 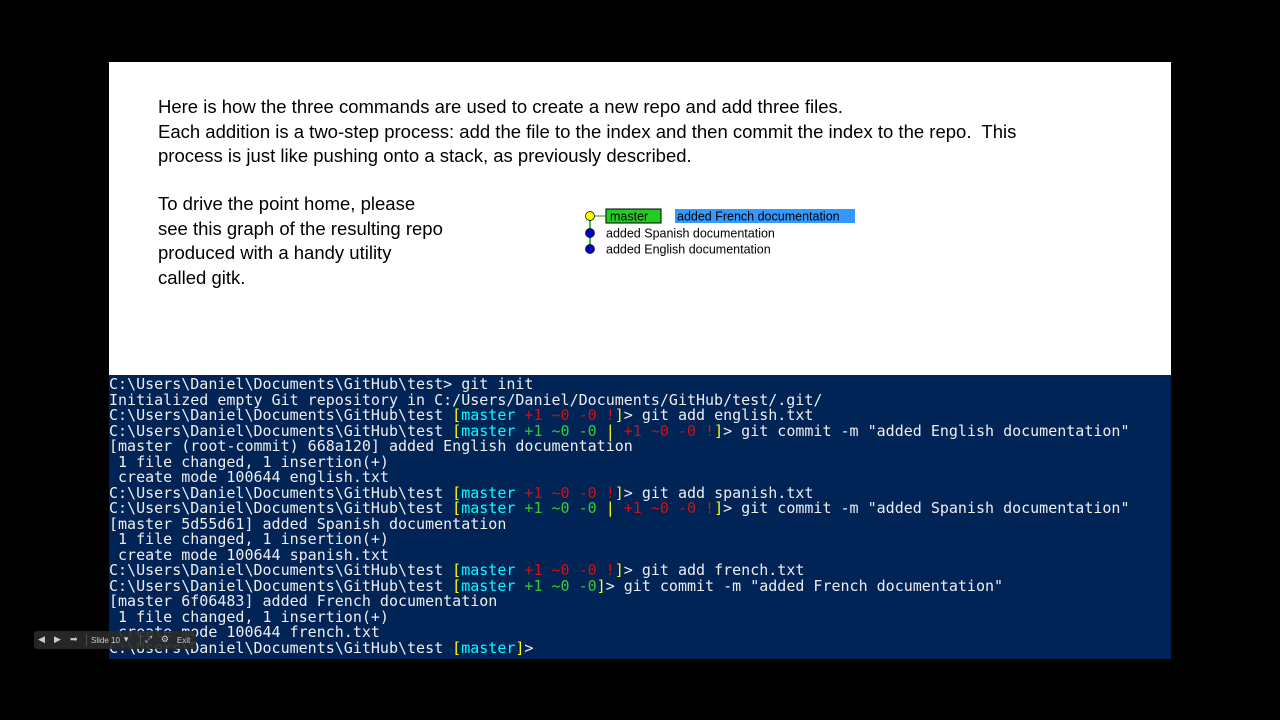 What do you see at coordinates (590, 233) in the screenshot?
I see `commit-dot-spanish` at bounding box center [590, 233].